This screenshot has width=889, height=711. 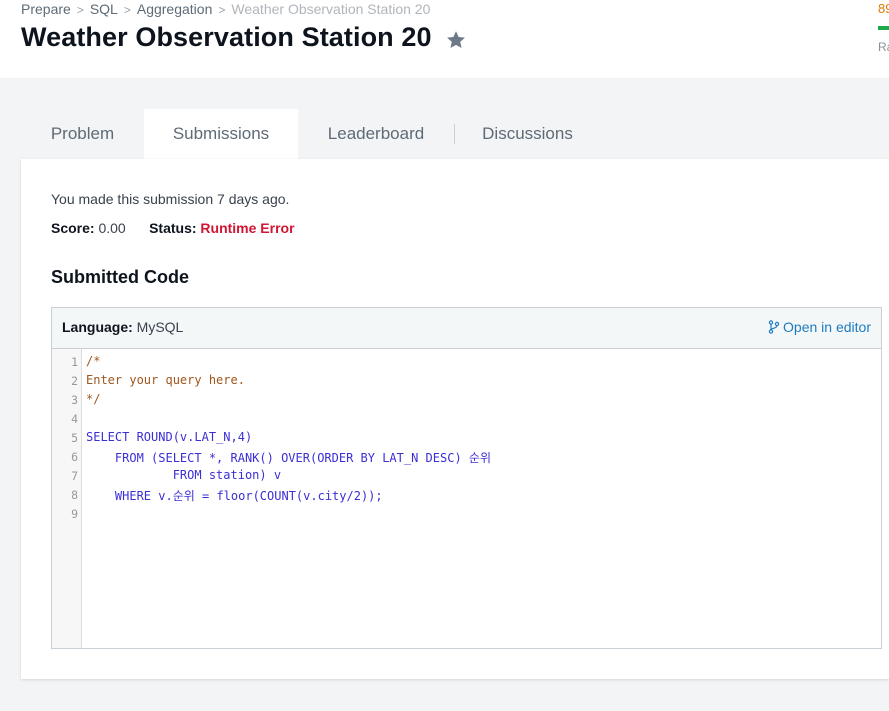 I want to click on line-number: 9, so click(x=74, y=514).